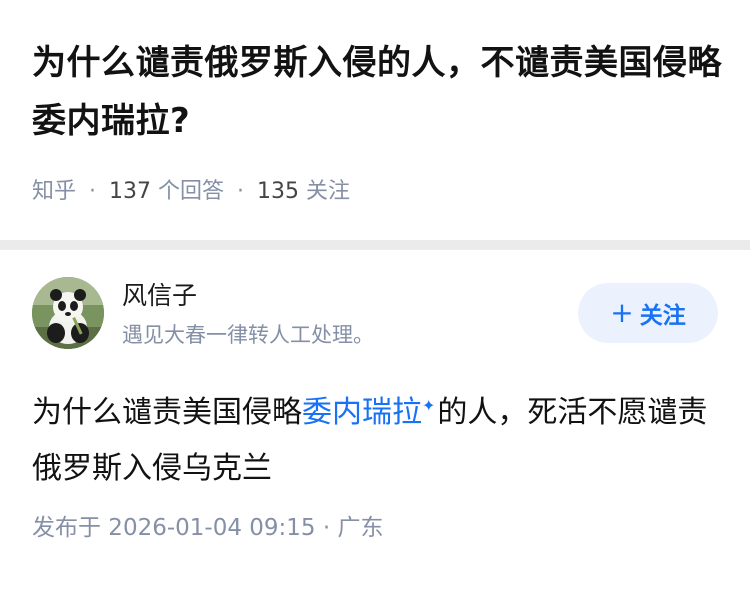 The image size is (750, 605). I want to click on answer-count-label: 个回答, so click(191, 191).